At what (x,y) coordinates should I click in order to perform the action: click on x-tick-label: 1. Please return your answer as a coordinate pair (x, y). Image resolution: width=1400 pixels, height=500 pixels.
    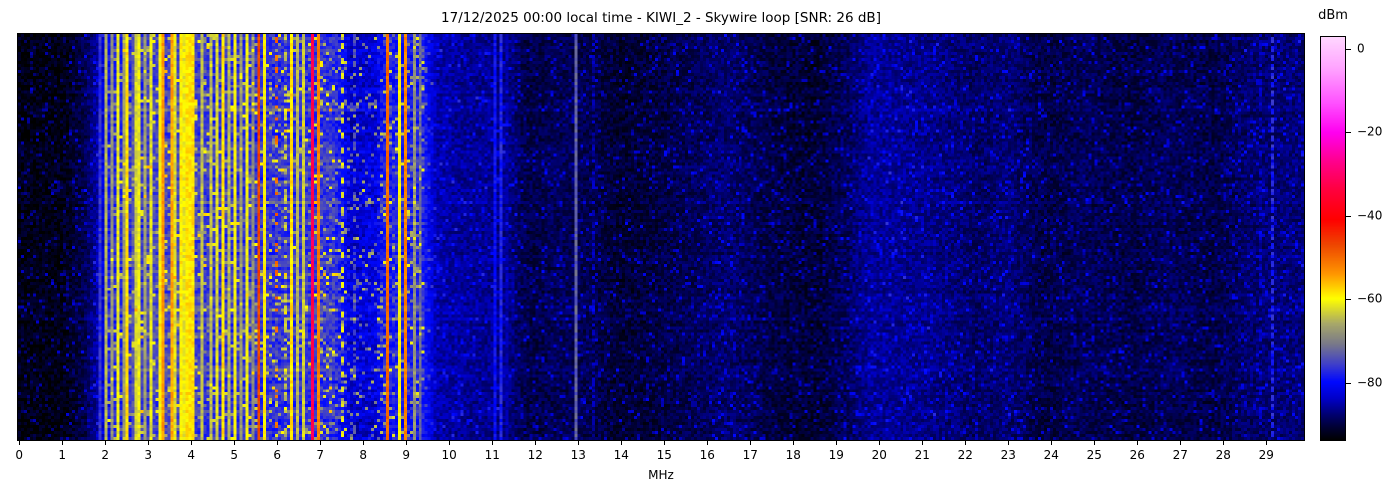
    Looking at the image, I should click on (62, 455).